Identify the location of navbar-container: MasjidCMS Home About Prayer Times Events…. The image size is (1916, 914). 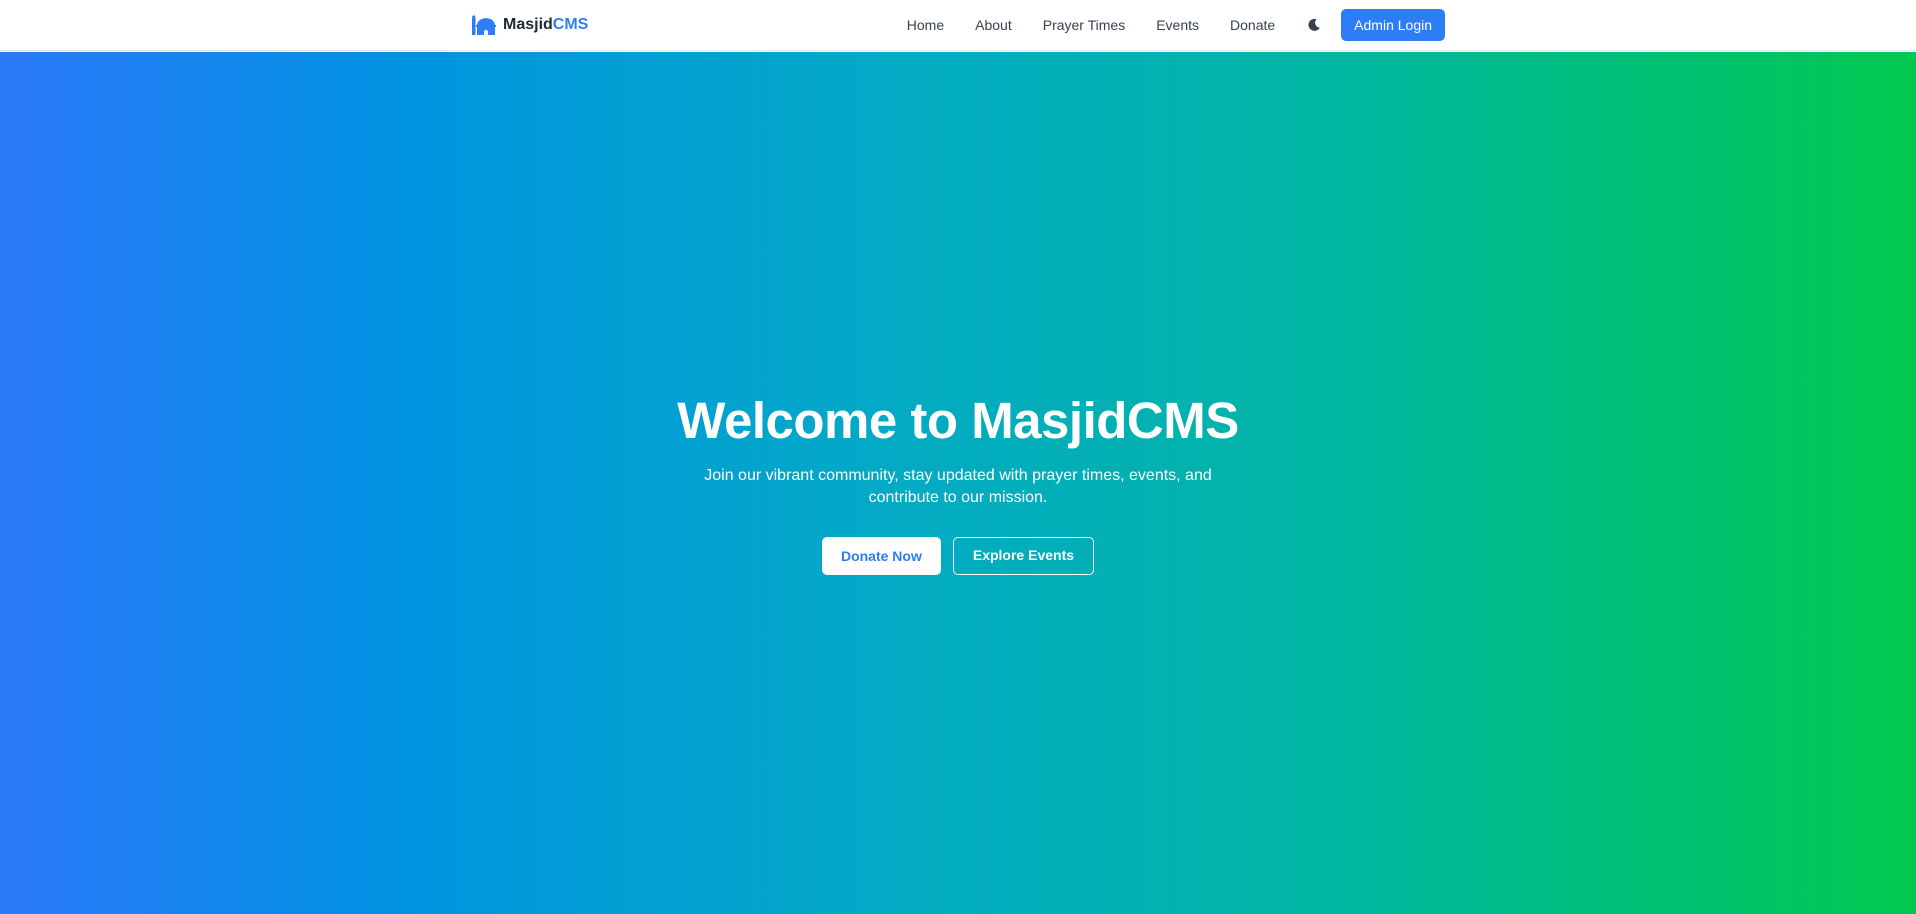
(958, 25).